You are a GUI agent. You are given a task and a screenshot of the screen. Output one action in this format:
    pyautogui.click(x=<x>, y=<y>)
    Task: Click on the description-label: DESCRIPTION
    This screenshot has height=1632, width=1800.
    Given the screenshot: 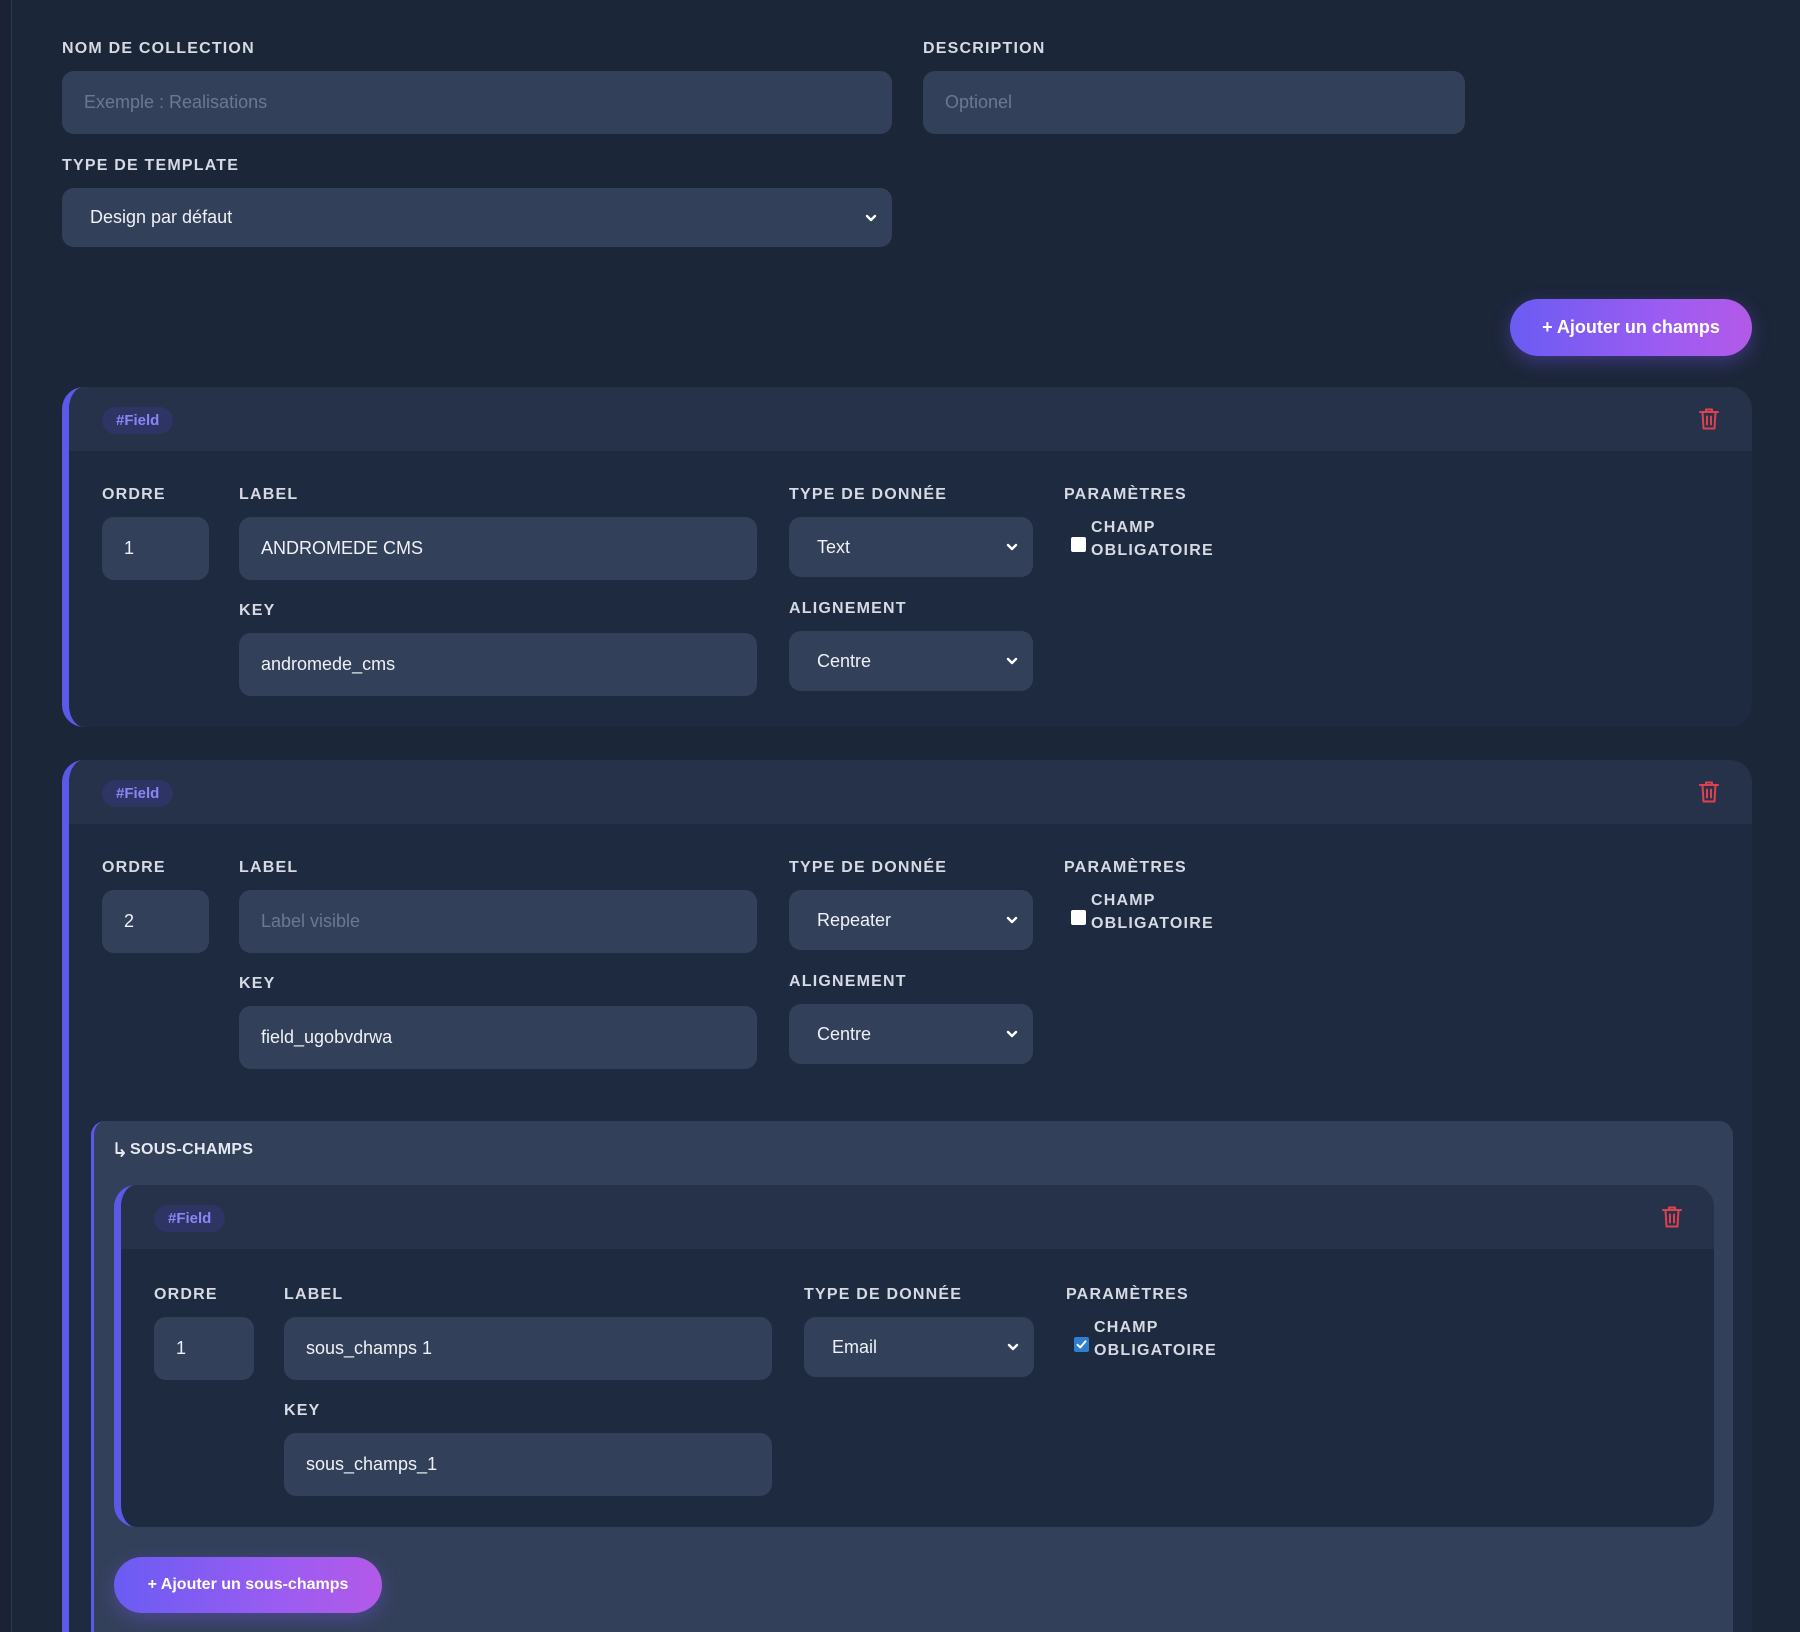 What is the action you would take?
    pyautogui.click(x=984, y=48)
    